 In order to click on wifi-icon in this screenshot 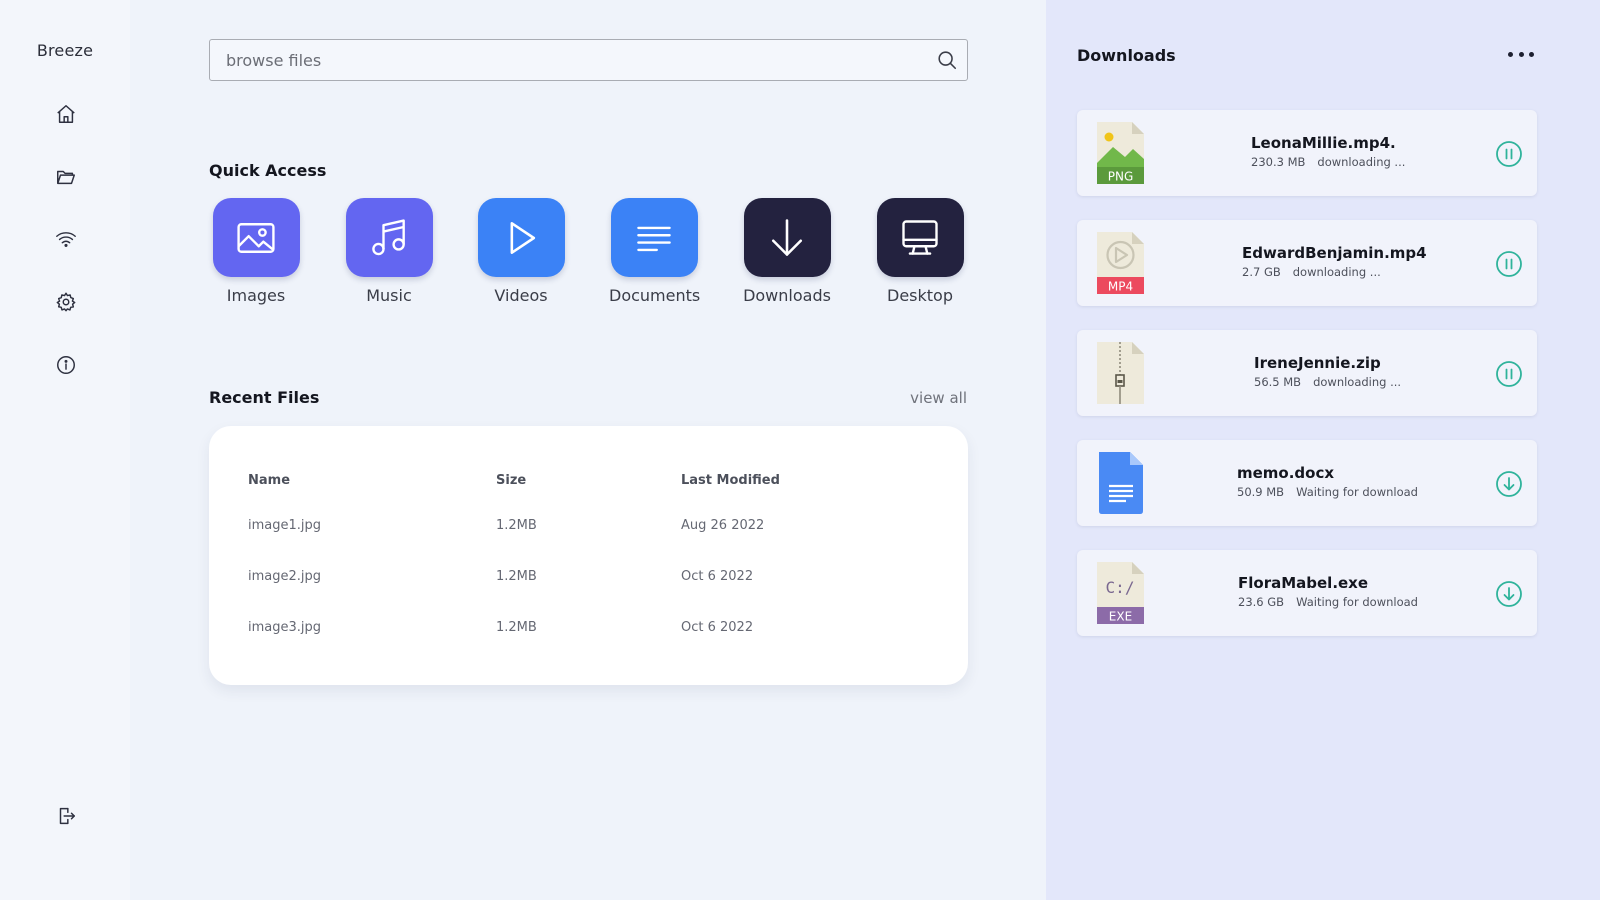, I will do `click(66, 239)`.